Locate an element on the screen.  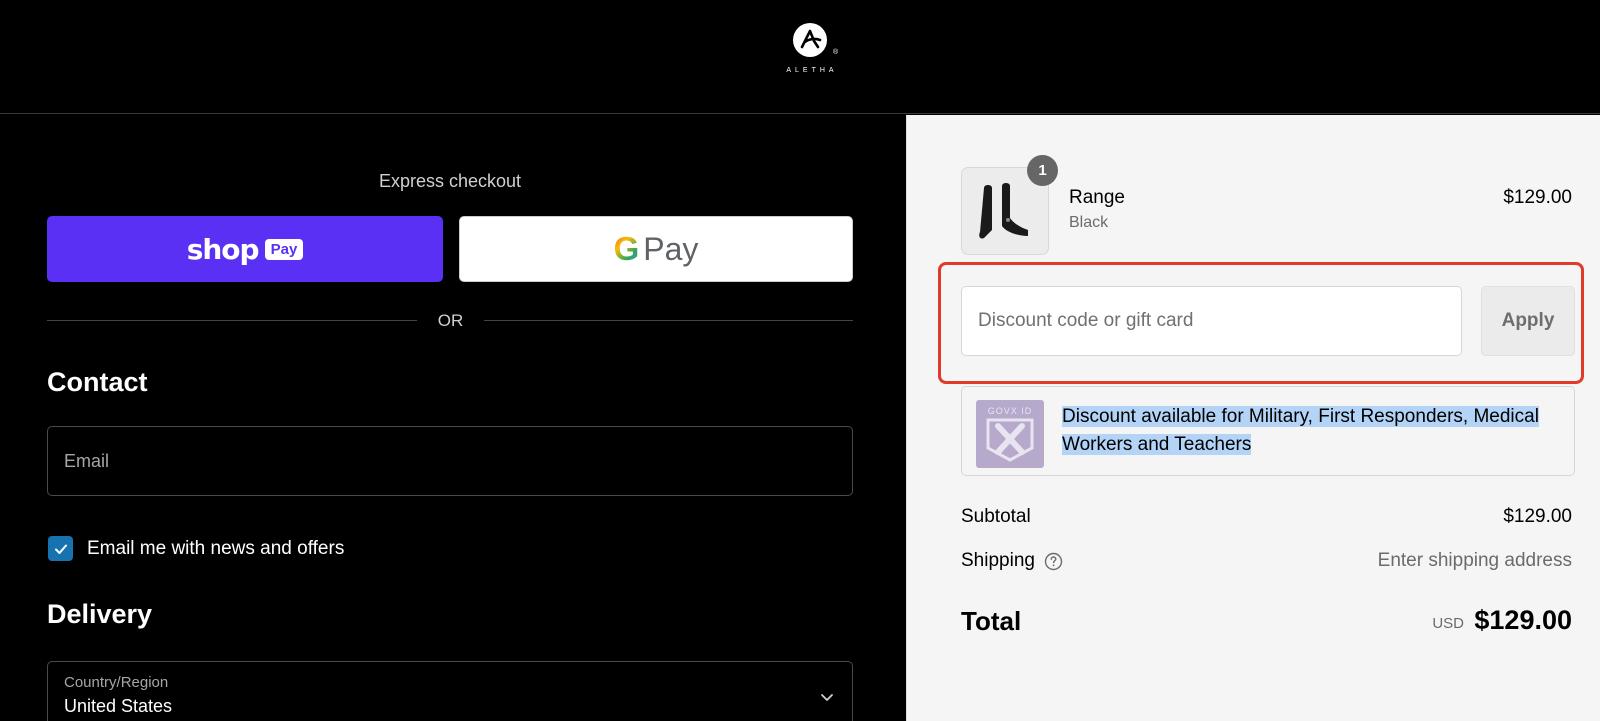
google-pay-wordmark: Pay is located at coordinates (671, 248).